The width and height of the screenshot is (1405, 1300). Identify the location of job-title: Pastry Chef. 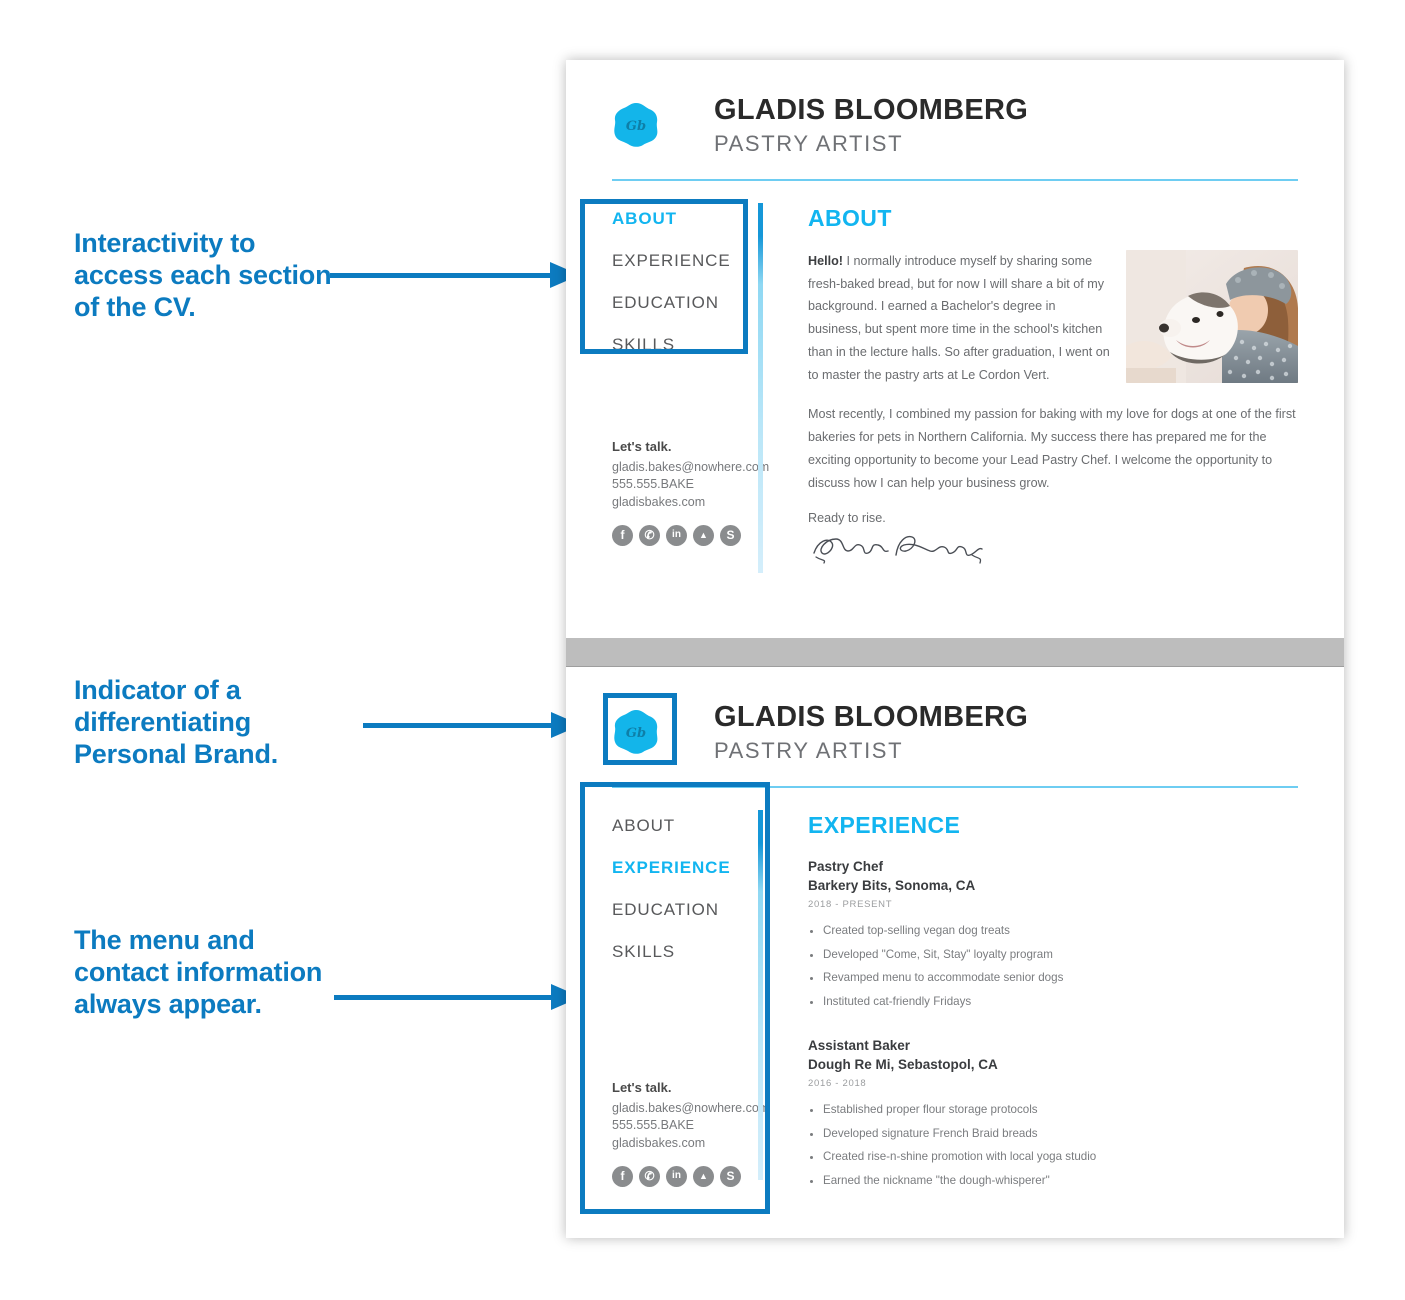
(846, 866).